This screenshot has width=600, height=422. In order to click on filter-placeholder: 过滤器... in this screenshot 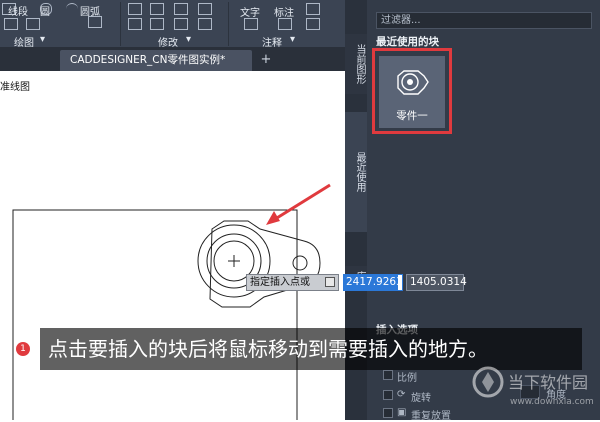, I will do `click(401, 20)`.